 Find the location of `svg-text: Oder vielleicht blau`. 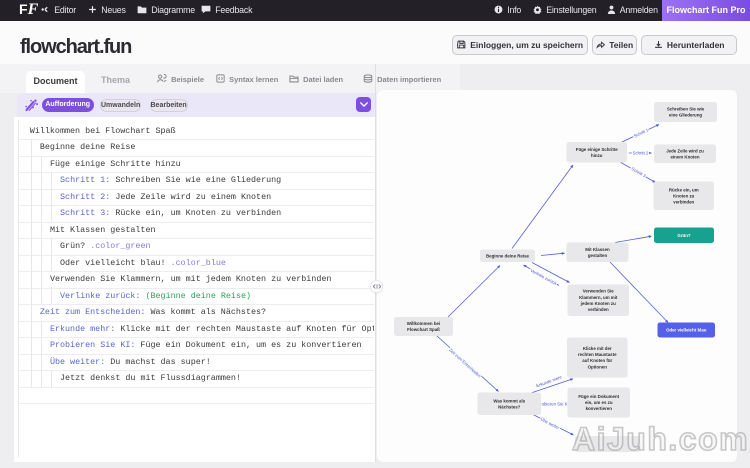

svg-text: Oder vielleicht blau is located at coordinates (686, 330).